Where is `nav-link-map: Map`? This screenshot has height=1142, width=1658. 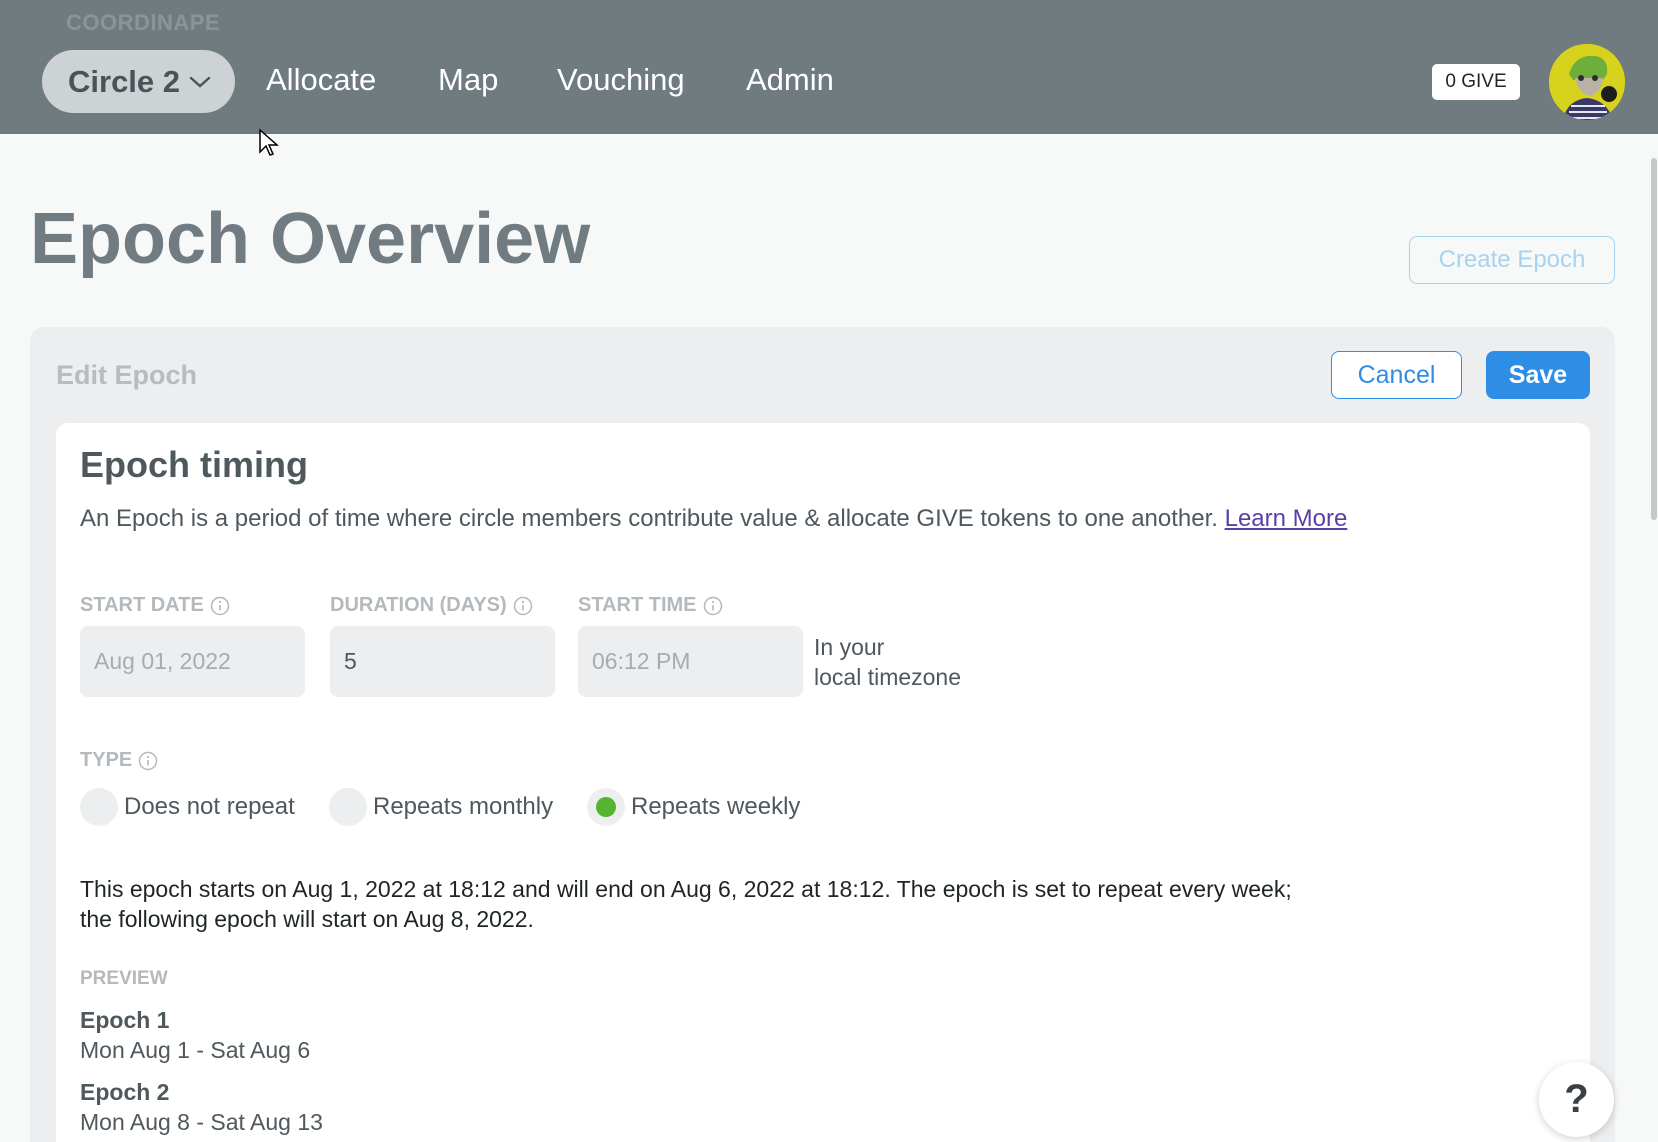
nav-link-map: Map is located at coordinates (468, 80).